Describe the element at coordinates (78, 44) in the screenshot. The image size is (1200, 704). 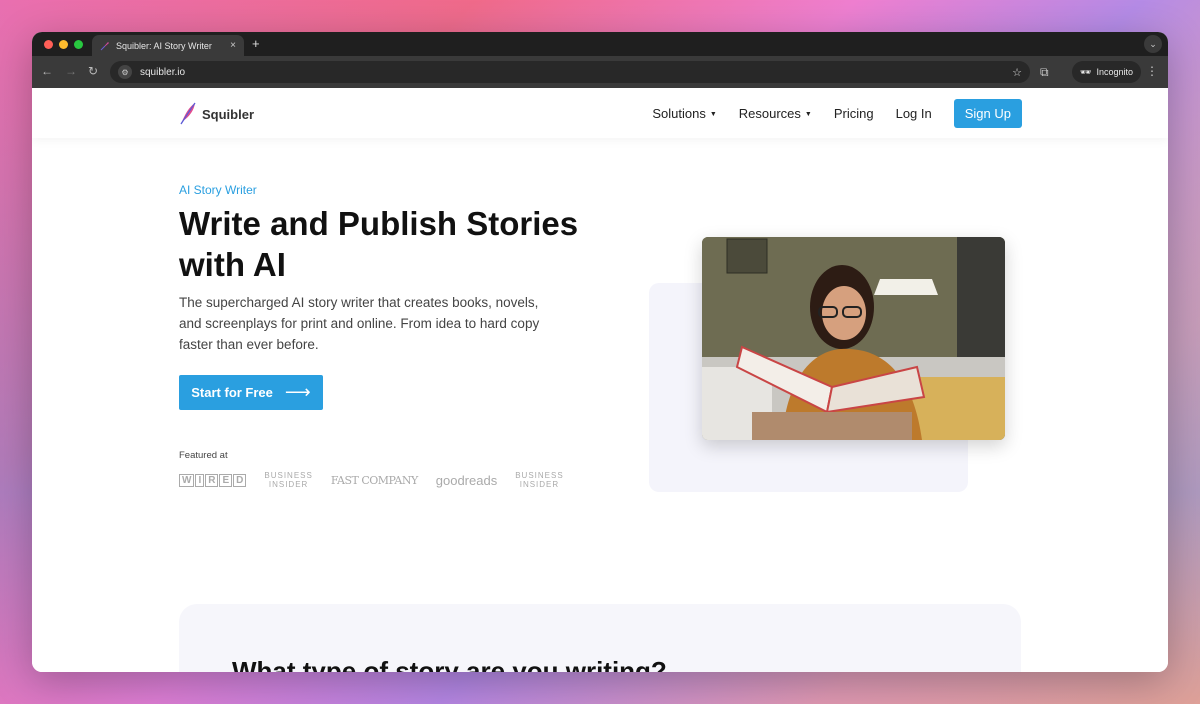
I see `maximize-window-button` at that location.